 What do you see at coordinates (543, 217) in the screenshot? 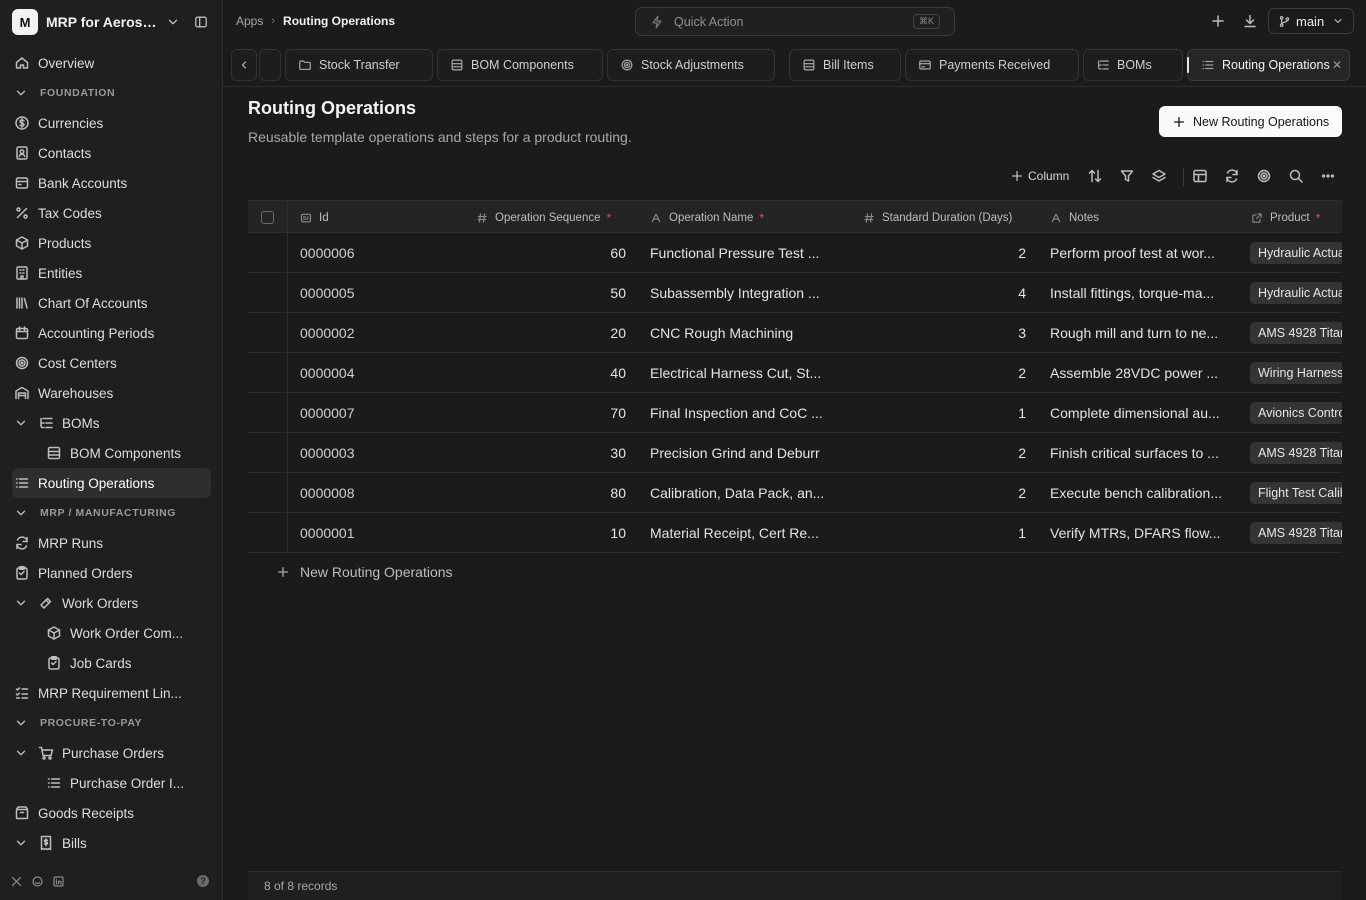
I see `column-header-operation-sequence: Operation Sequence *` at bounding box center [543, 217].